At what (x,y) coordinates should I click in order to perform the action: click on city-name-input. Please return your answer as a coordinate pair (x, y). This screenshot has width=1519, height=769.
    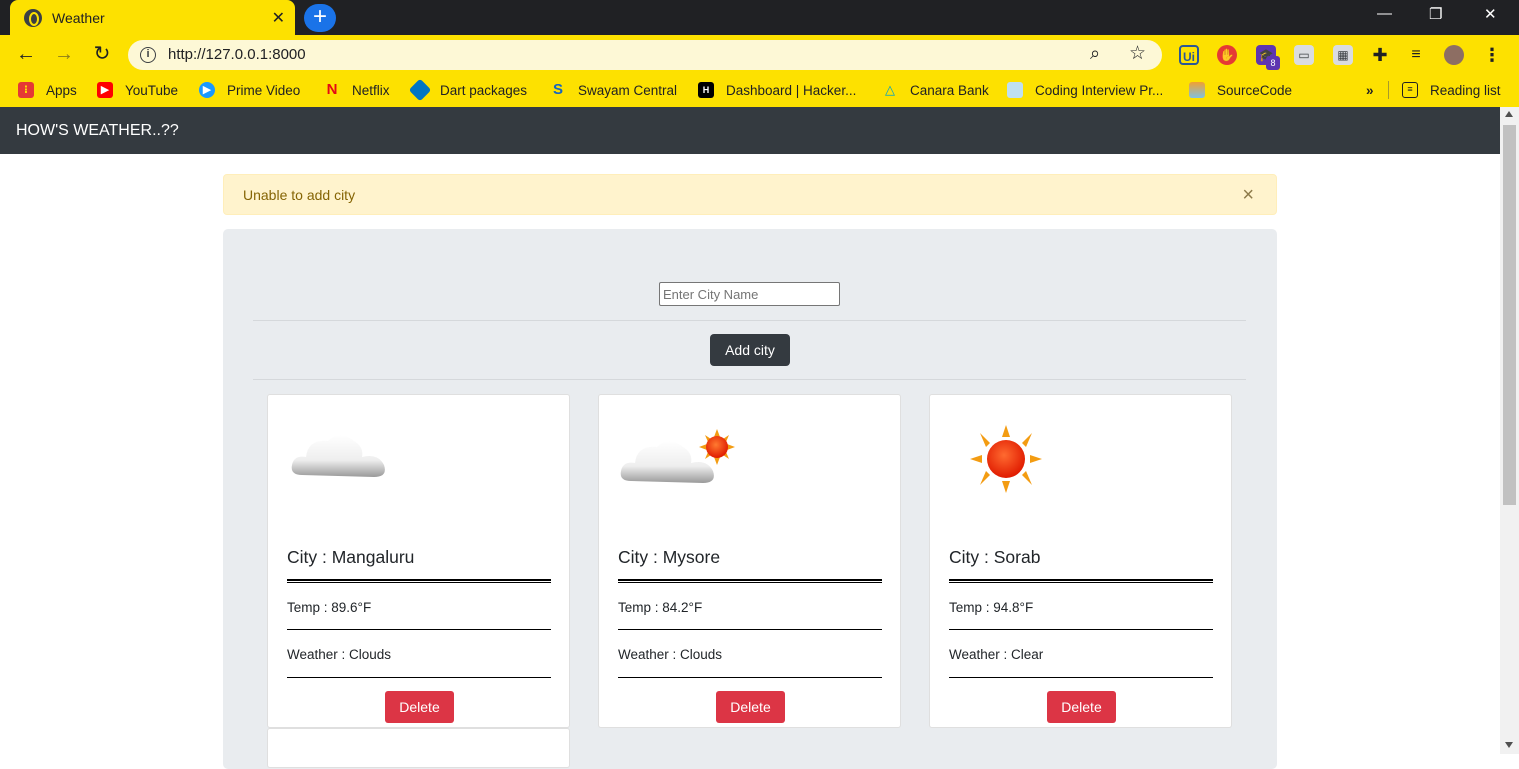
    Looking at the image, I should click on (749, 294).